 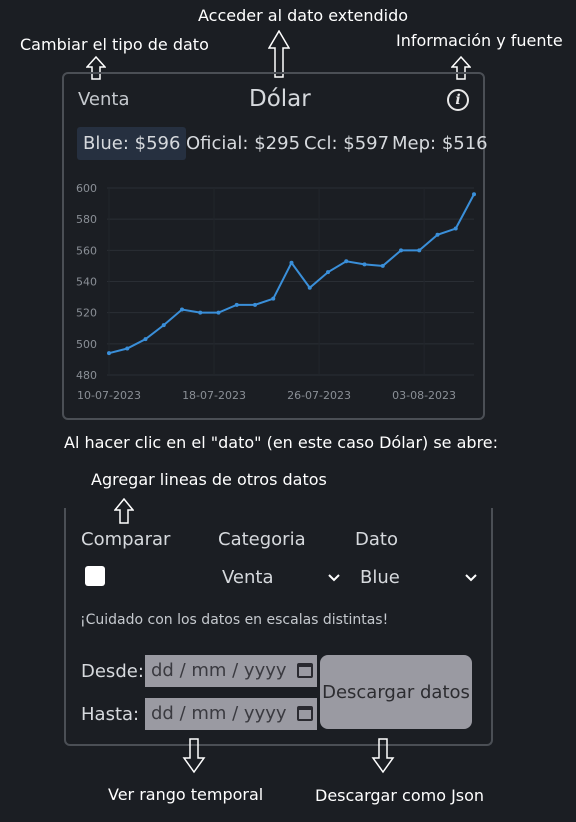 What do you see at coordinates (346, 143) in the screenshot?
I see `tab-ccl: Ccl: $597` at bounding box center [346, 143].